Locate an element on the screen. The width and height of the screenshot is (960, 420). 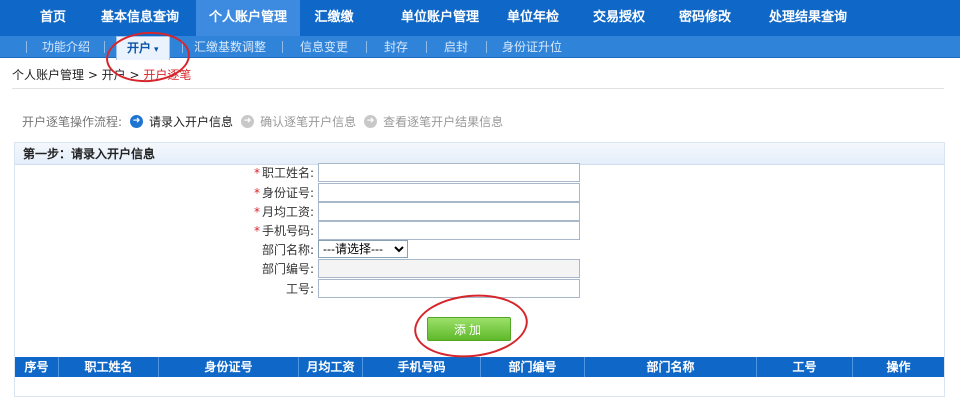
job-no-row: 工号: is located at coordinates (405, 288).